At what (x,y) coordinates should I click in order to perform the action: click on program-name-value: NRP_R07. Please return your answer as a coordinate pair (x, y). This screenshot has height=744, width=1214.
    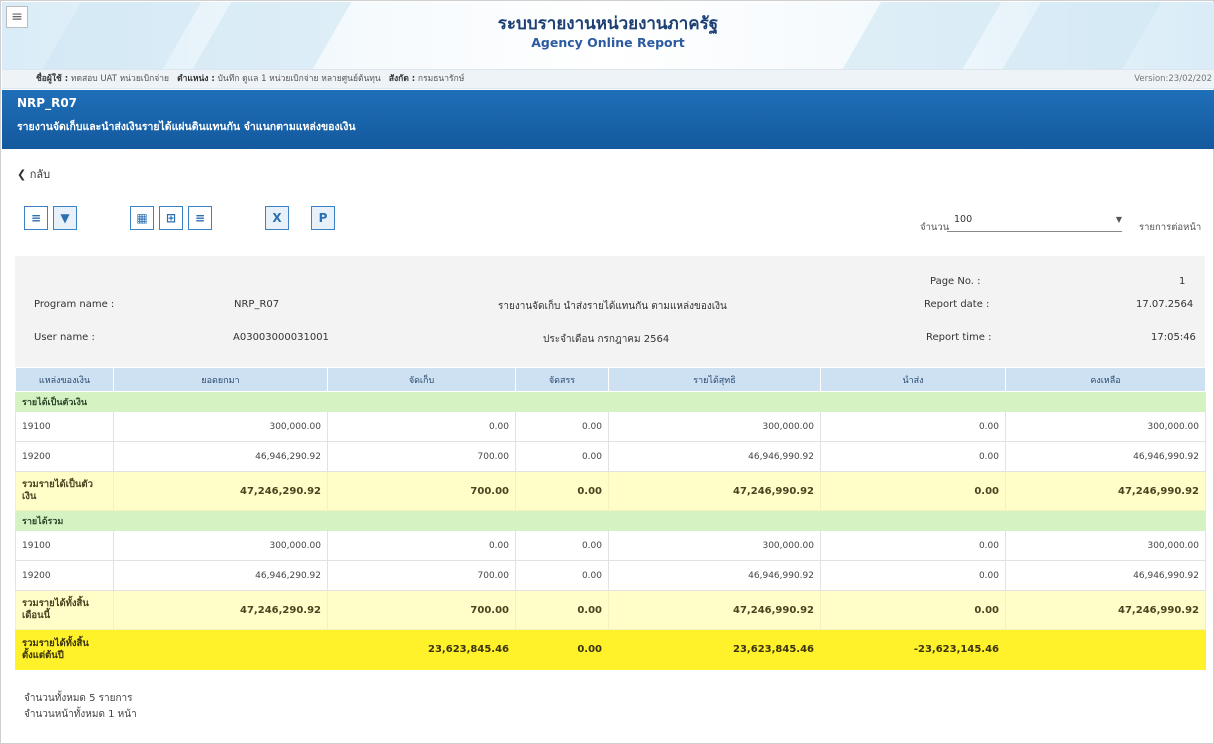
    Looking at the image, I should click on (257, 304).